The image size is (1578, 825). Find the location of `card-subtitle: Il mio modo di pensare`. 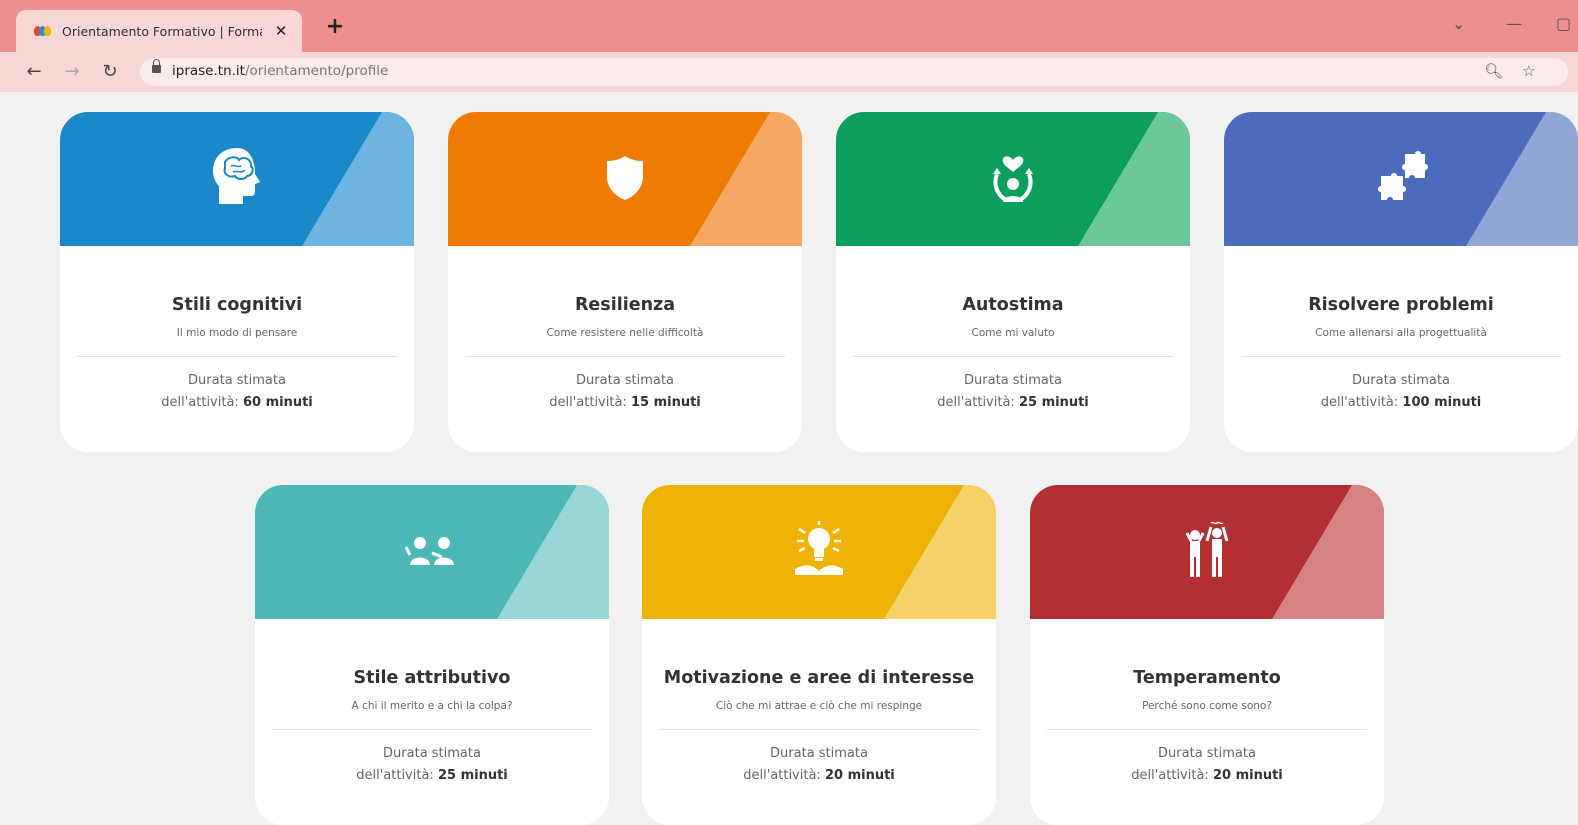

card-subtitle: Il mio modo di pensare is located at coordinates (237, 333).